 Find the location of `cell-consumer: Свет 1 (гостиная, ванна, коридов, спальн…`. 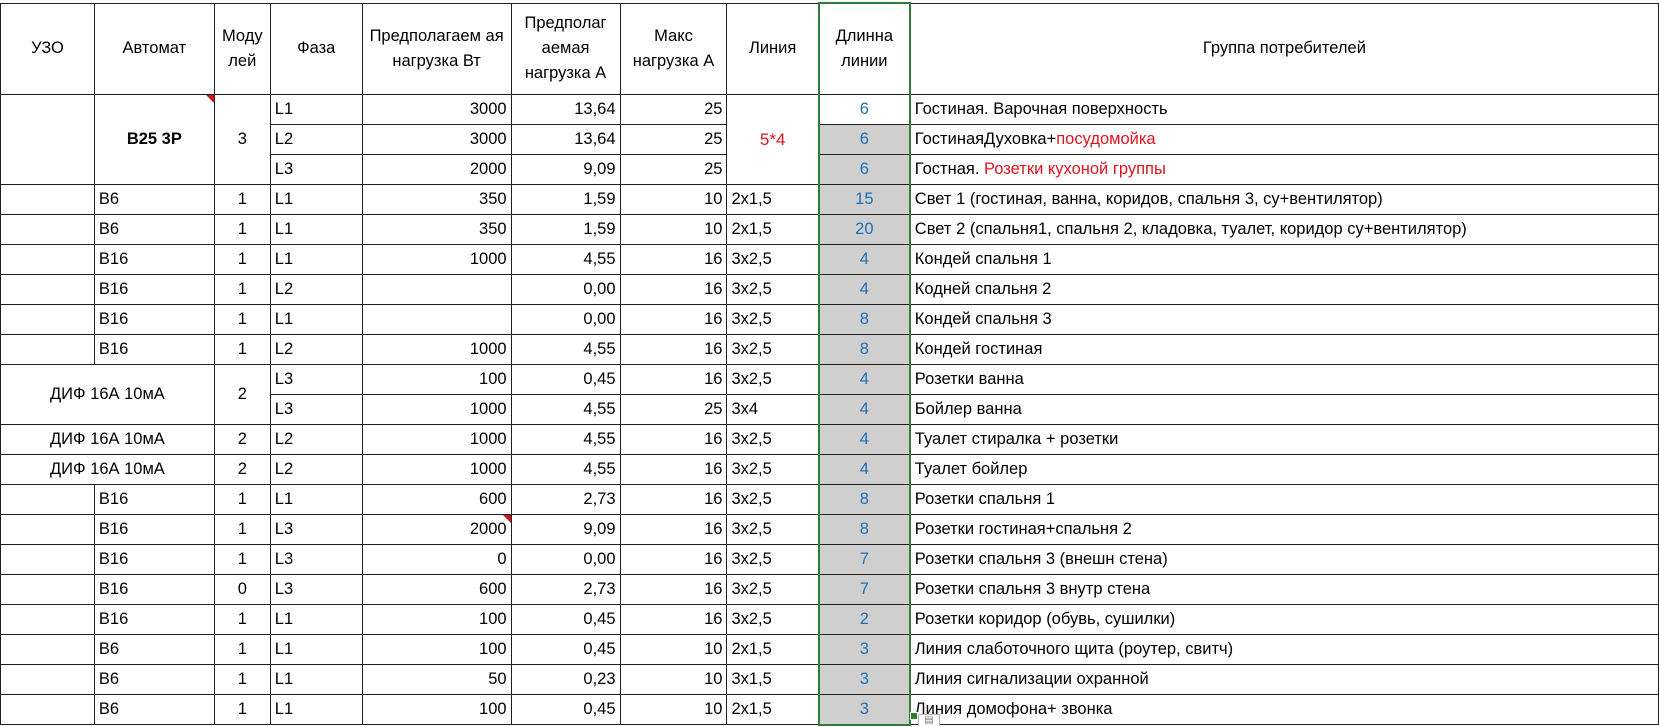

cell-consumer: Свет 1 (гостиная, ванна, коридов, спальн… is located at coordinates (1284, 199).